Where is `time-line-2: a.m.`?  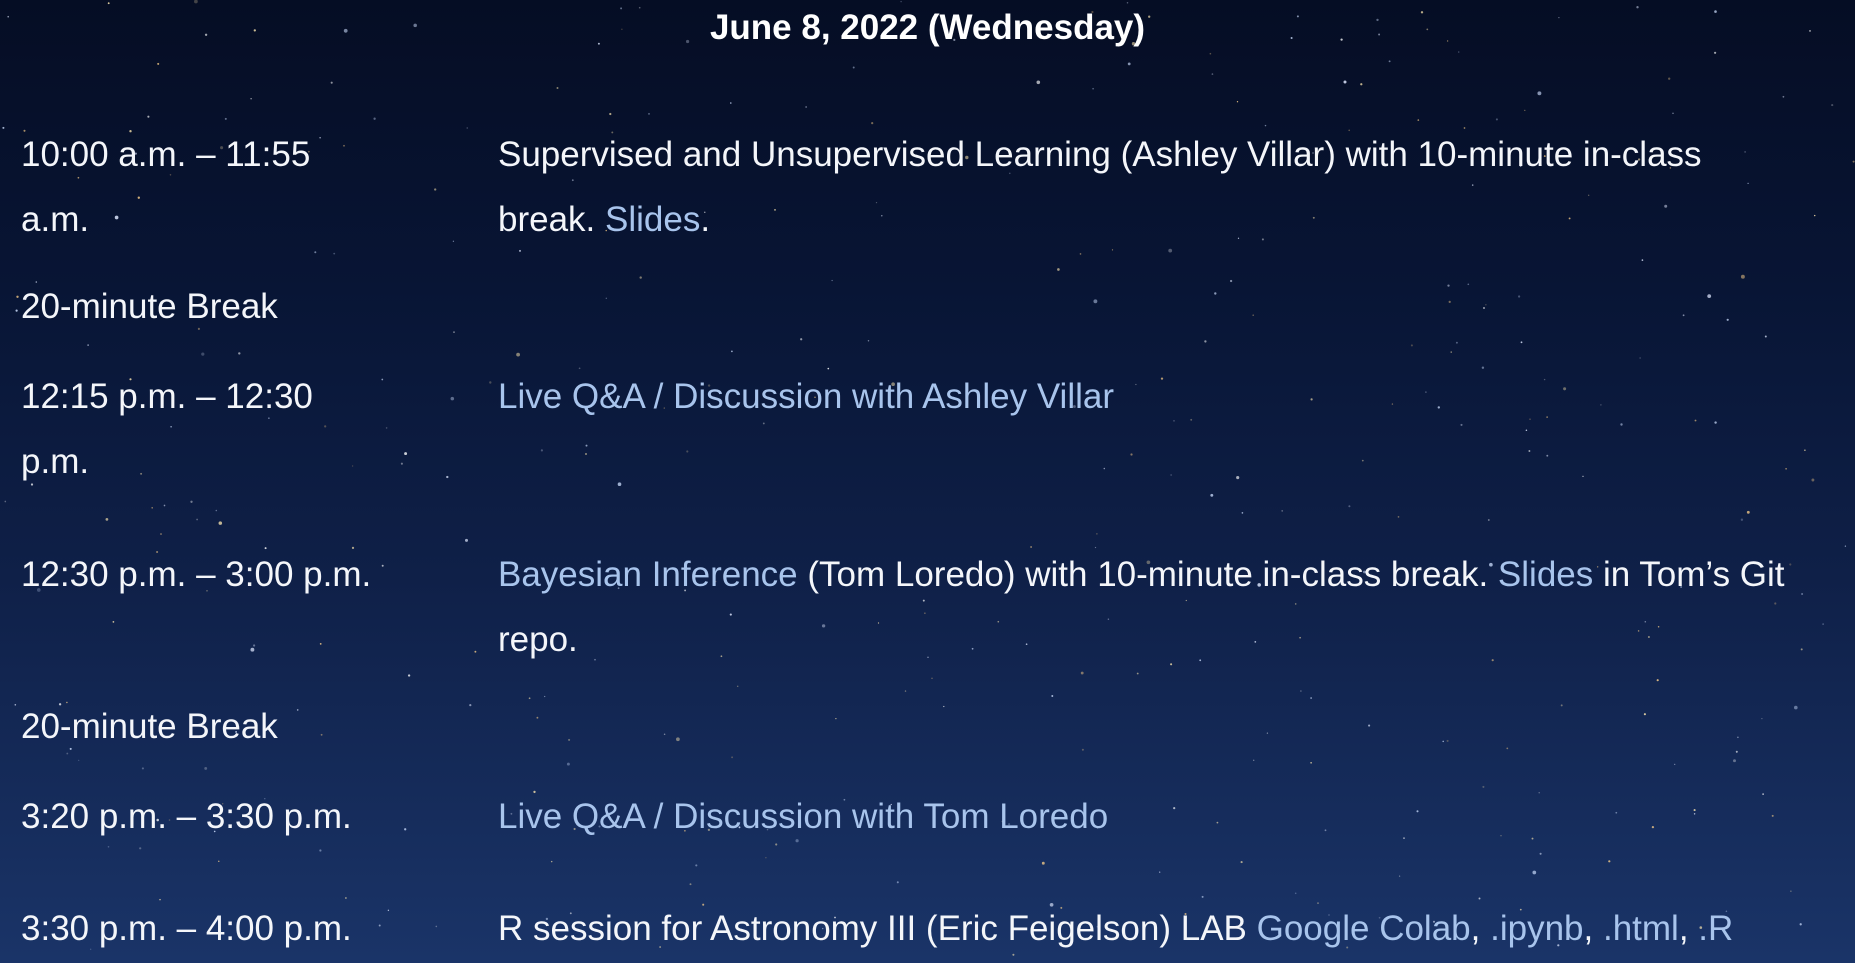 time-line-2: a.m. is located at coordinates (55, 219).